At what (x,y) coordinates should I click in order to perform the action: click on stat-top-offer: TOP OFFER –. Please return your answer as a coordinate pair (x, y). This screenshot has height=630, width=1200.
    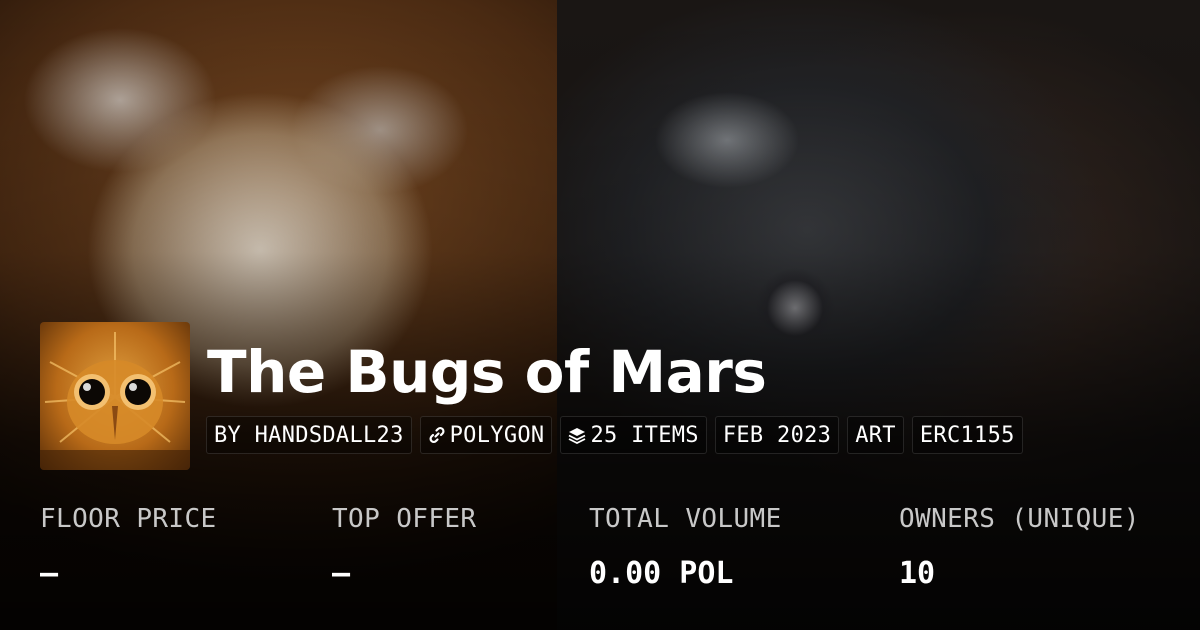
    Looking at the image, I should click on (404, 547).